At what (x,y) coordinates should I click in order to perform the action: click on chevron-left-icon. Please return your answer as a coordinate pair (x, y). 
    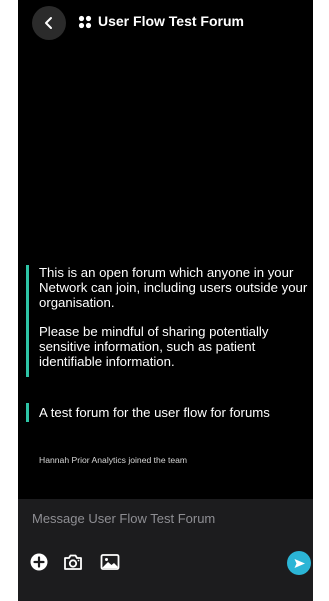
    Looking at the image, I should click on (48, 23).